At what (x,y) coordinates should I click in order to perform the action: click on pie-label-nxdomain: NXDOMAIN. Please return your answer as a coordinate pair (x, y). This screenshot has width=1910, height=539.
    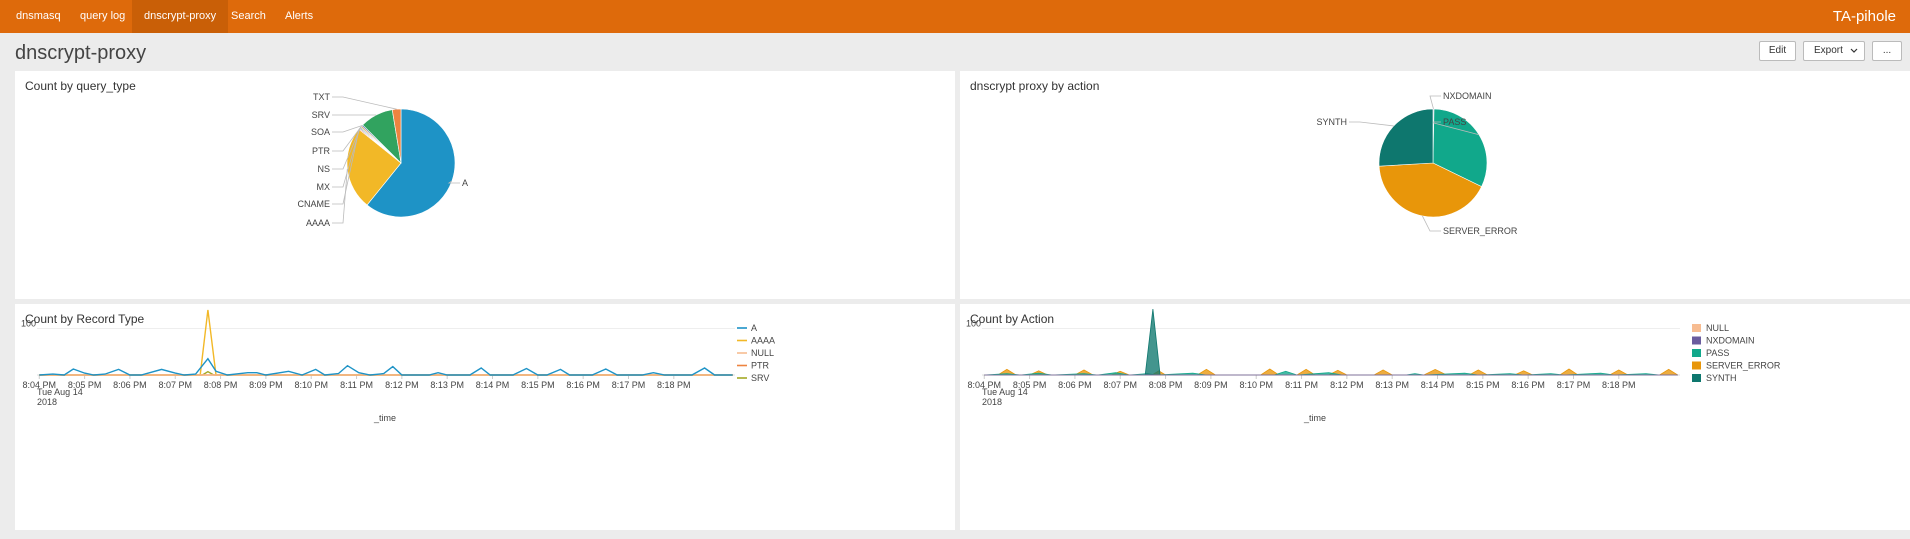
    Looking at the image, I should click on (1467, 96).